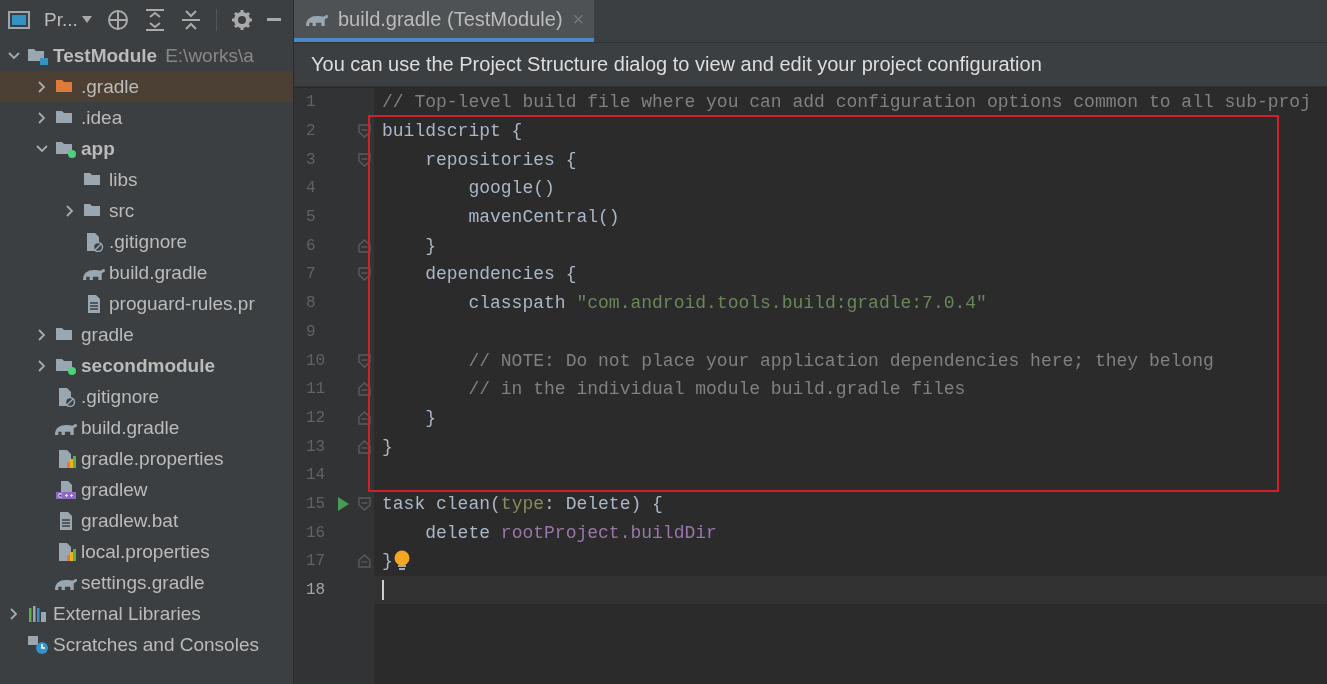 The height and width of the screenshot is (684, 1327). Describe the element at coordinates (122, 210) in the screenshot. I see `tree-item-label: src` at that location.